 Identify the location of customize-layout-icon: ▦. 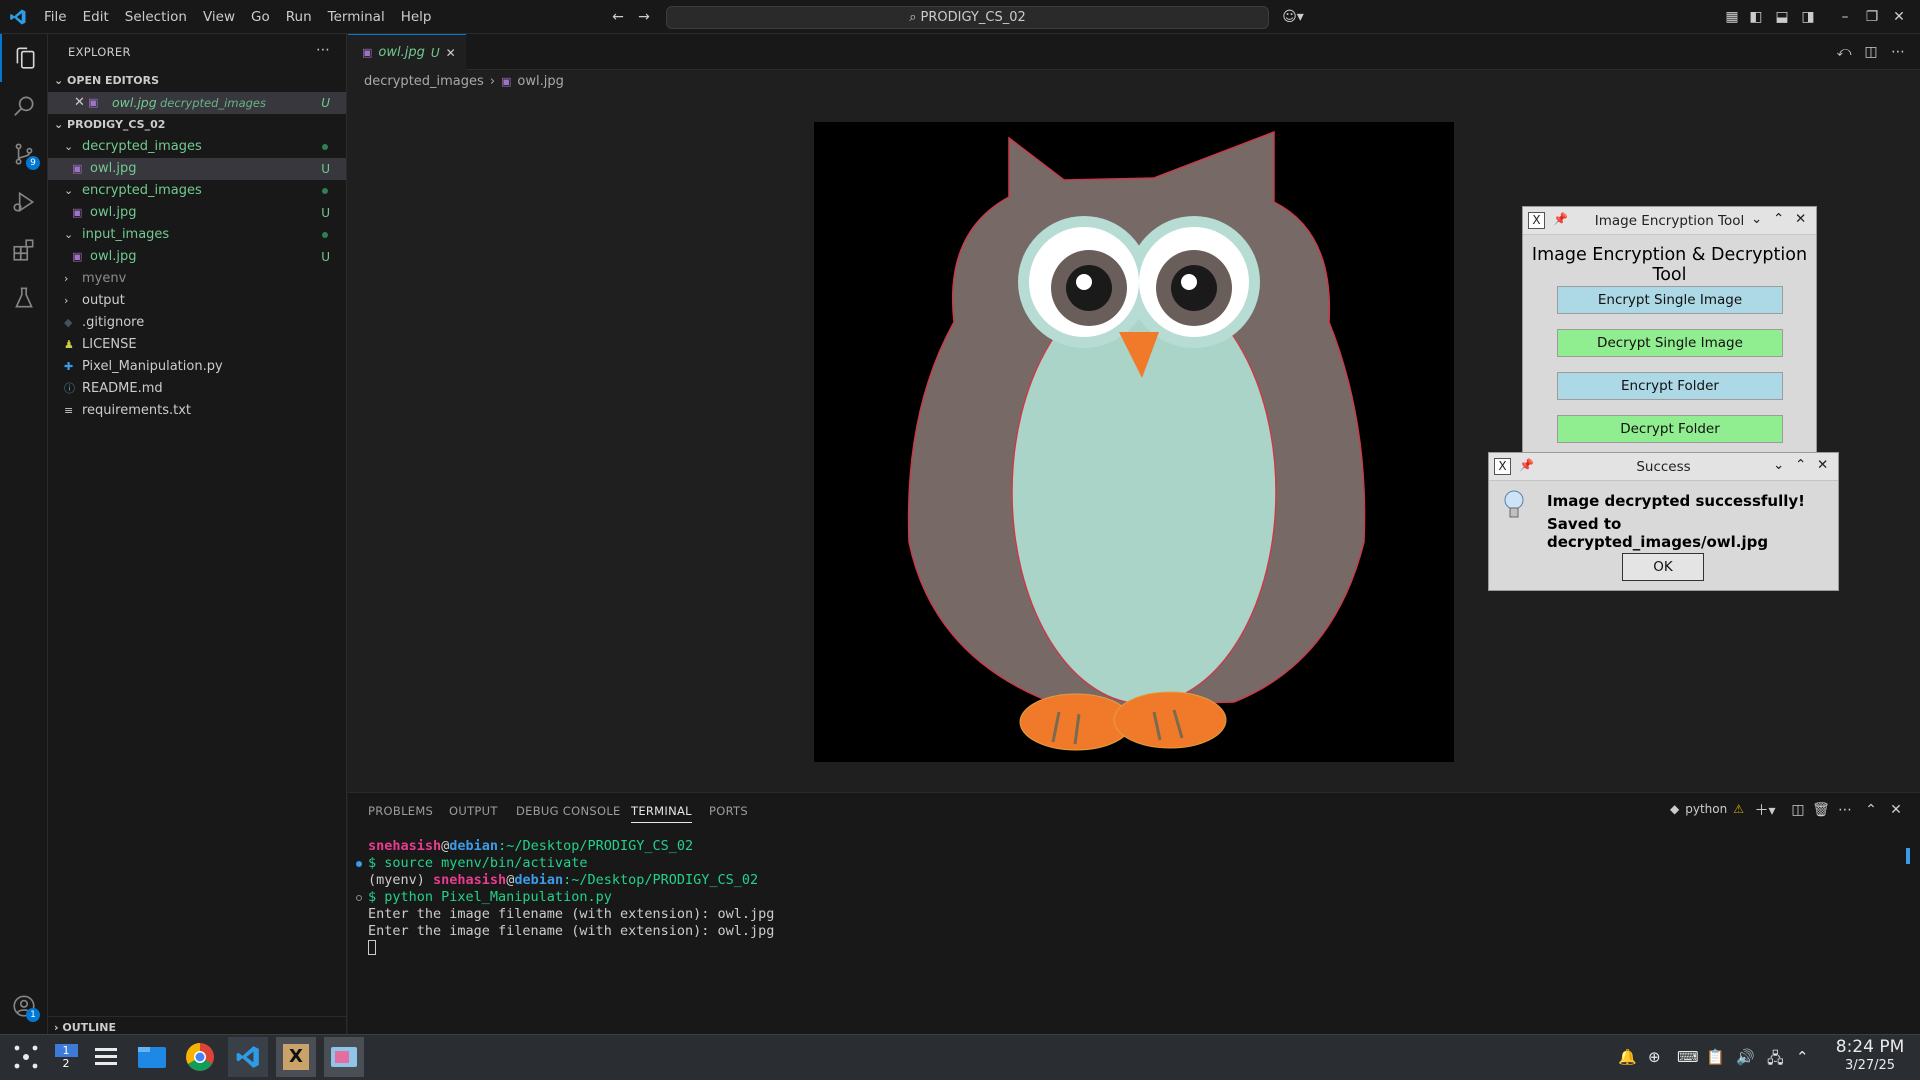
(1732, 17).